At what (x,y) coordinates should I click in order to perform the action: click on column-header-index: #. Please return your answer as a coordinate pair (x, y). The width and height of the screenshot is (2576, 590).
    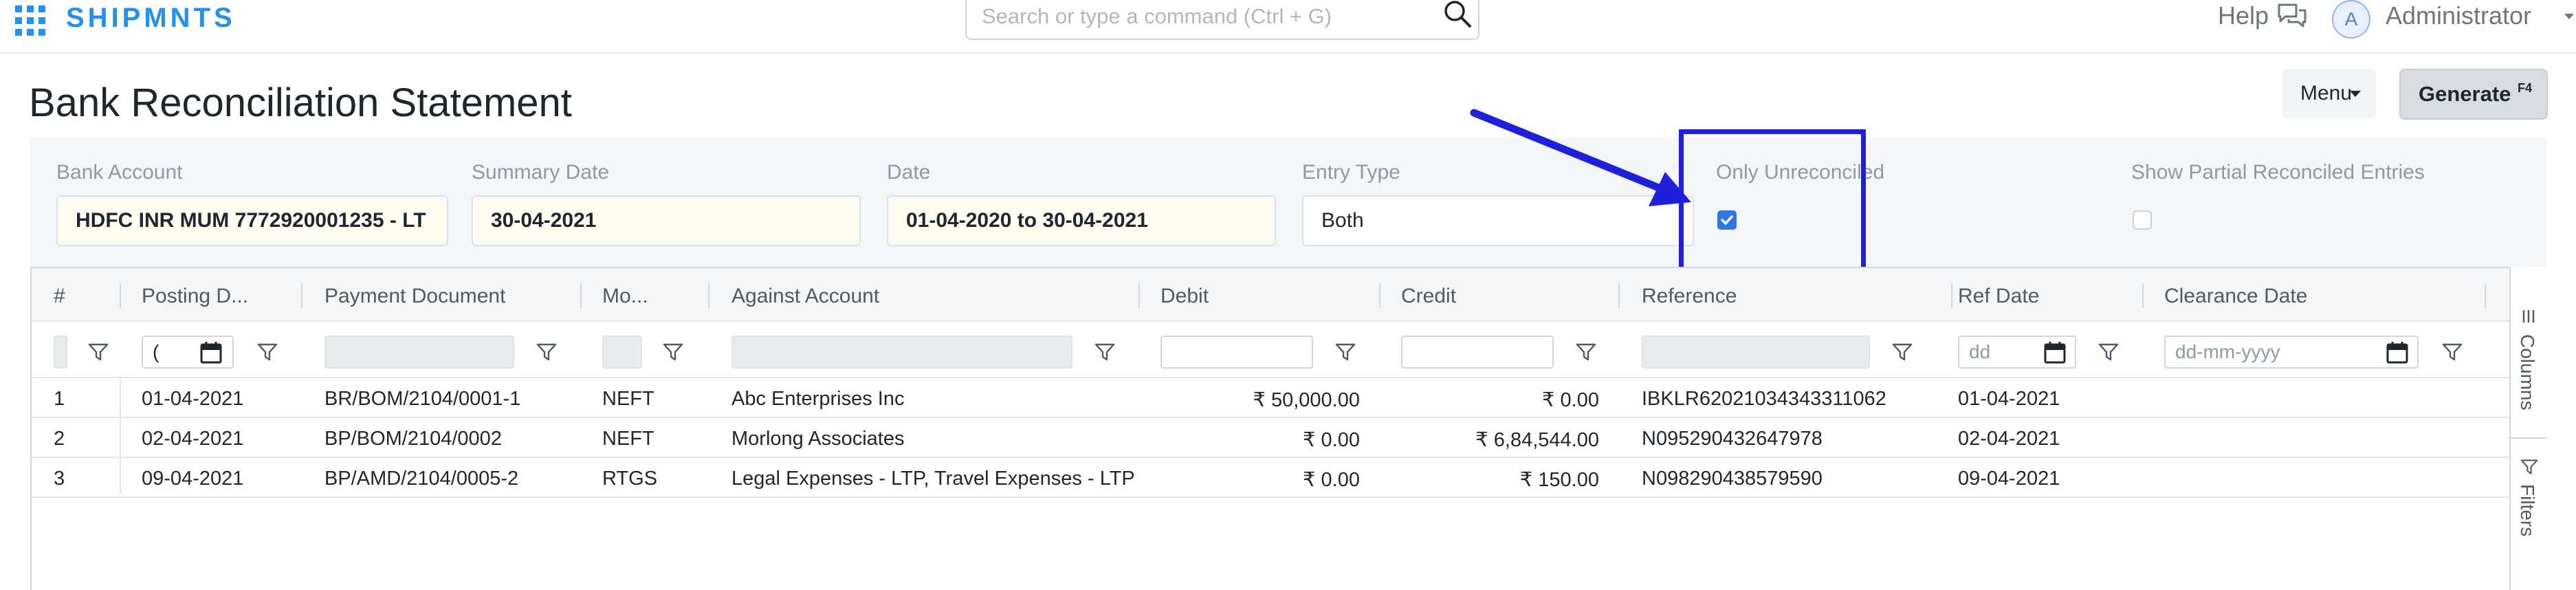
    Looking at the image, I should click on (59, 296).